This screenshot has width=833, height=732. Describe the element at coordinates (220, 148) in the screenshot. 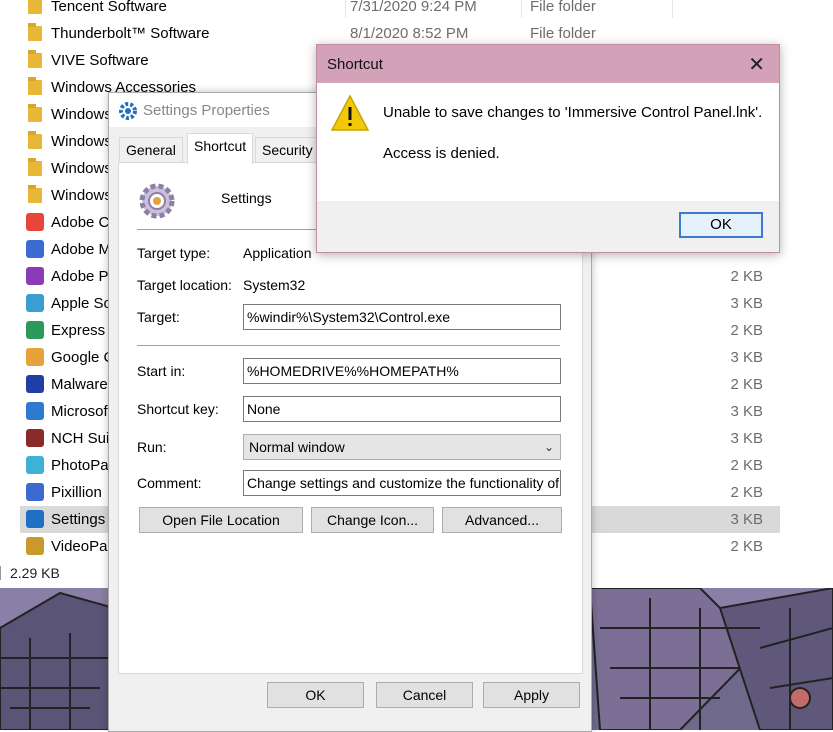

I see `tab-shortcut: Shortcut` at that location.